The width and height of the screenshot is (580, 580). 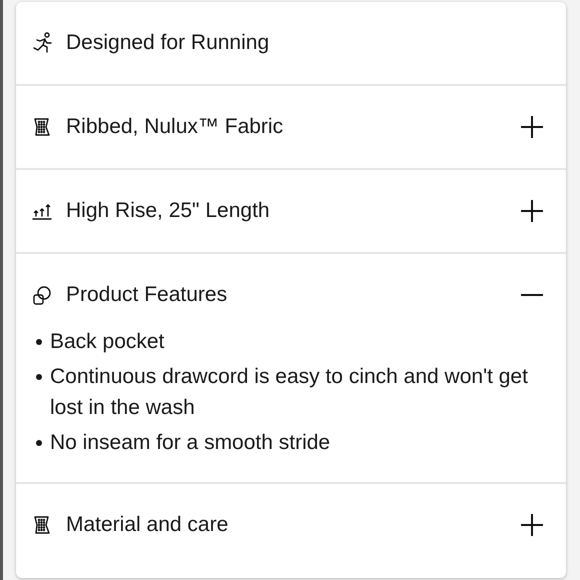 I want to click on section-title: Ribbed, Nulux™ Fabric, so click(x=175, y=127).